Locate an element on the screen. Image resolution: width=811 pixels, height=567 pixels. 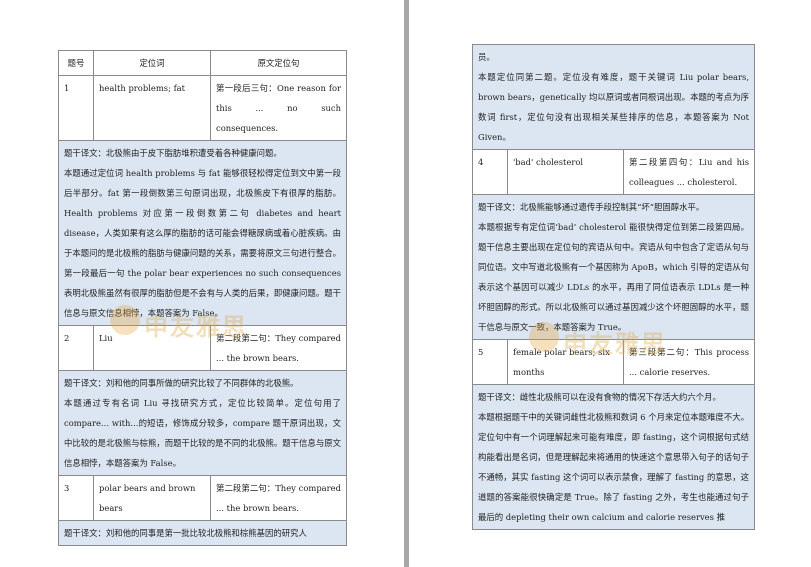
note-row: 题干译文：刘和他的同事是第一批比较北极熊和棕熊基因的研究人 is located at coordinates (202, 533).